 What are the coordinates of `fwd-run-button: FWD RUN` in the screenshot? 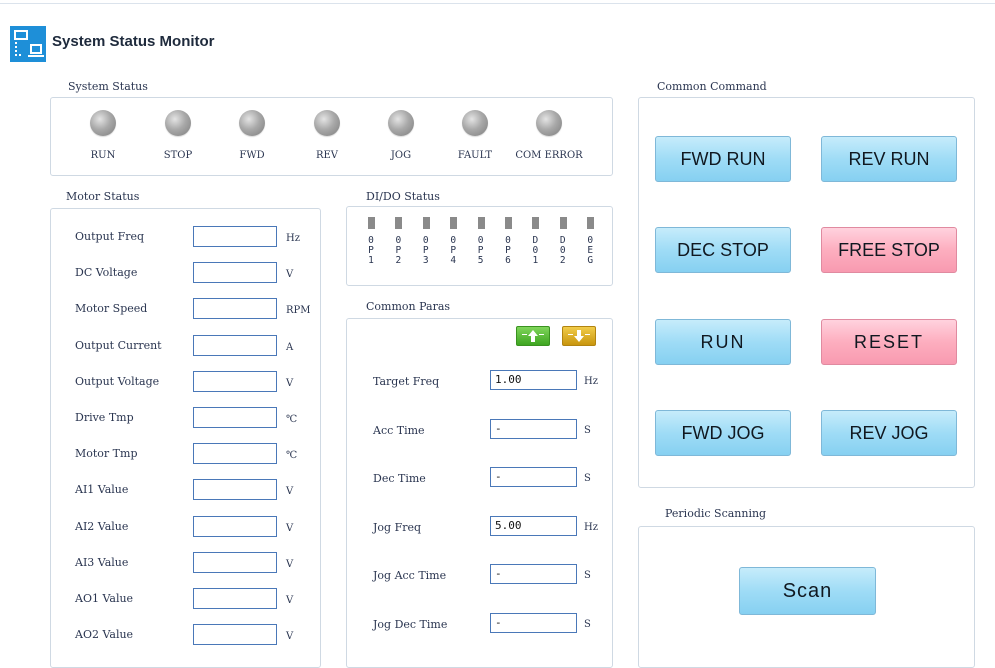 It's located at (723, 159).